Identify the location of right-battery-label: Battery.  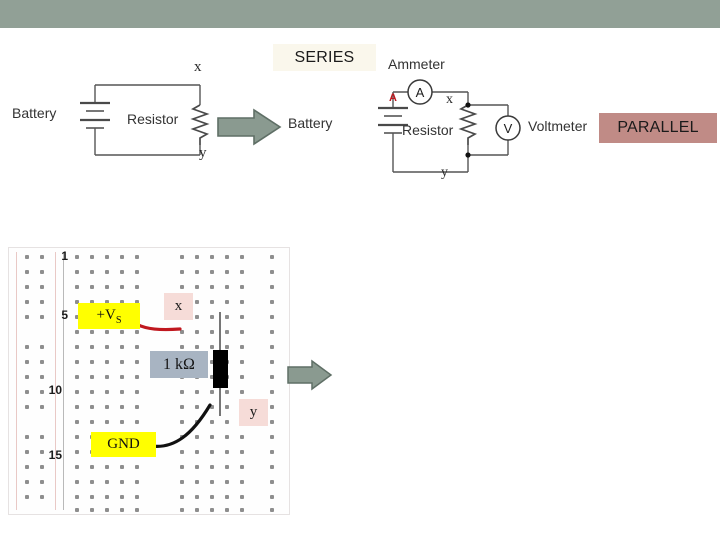
(310, 123).